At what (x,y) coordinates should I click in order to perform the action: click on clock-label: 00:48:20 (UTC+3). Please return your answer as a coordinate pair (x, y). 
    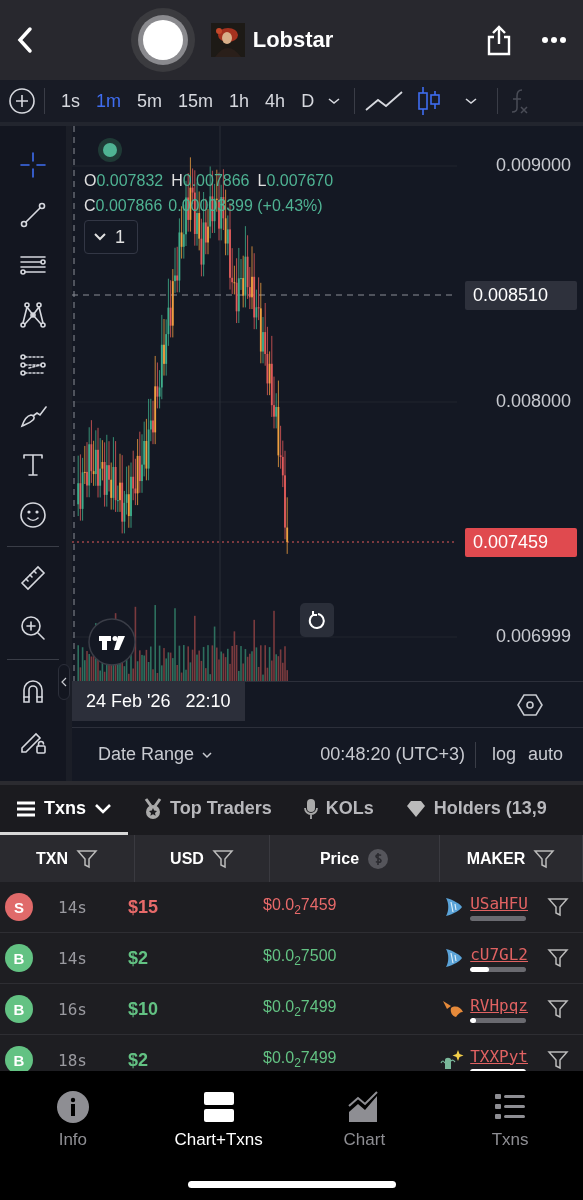
    Looking at the image, I should click on (392, 754).